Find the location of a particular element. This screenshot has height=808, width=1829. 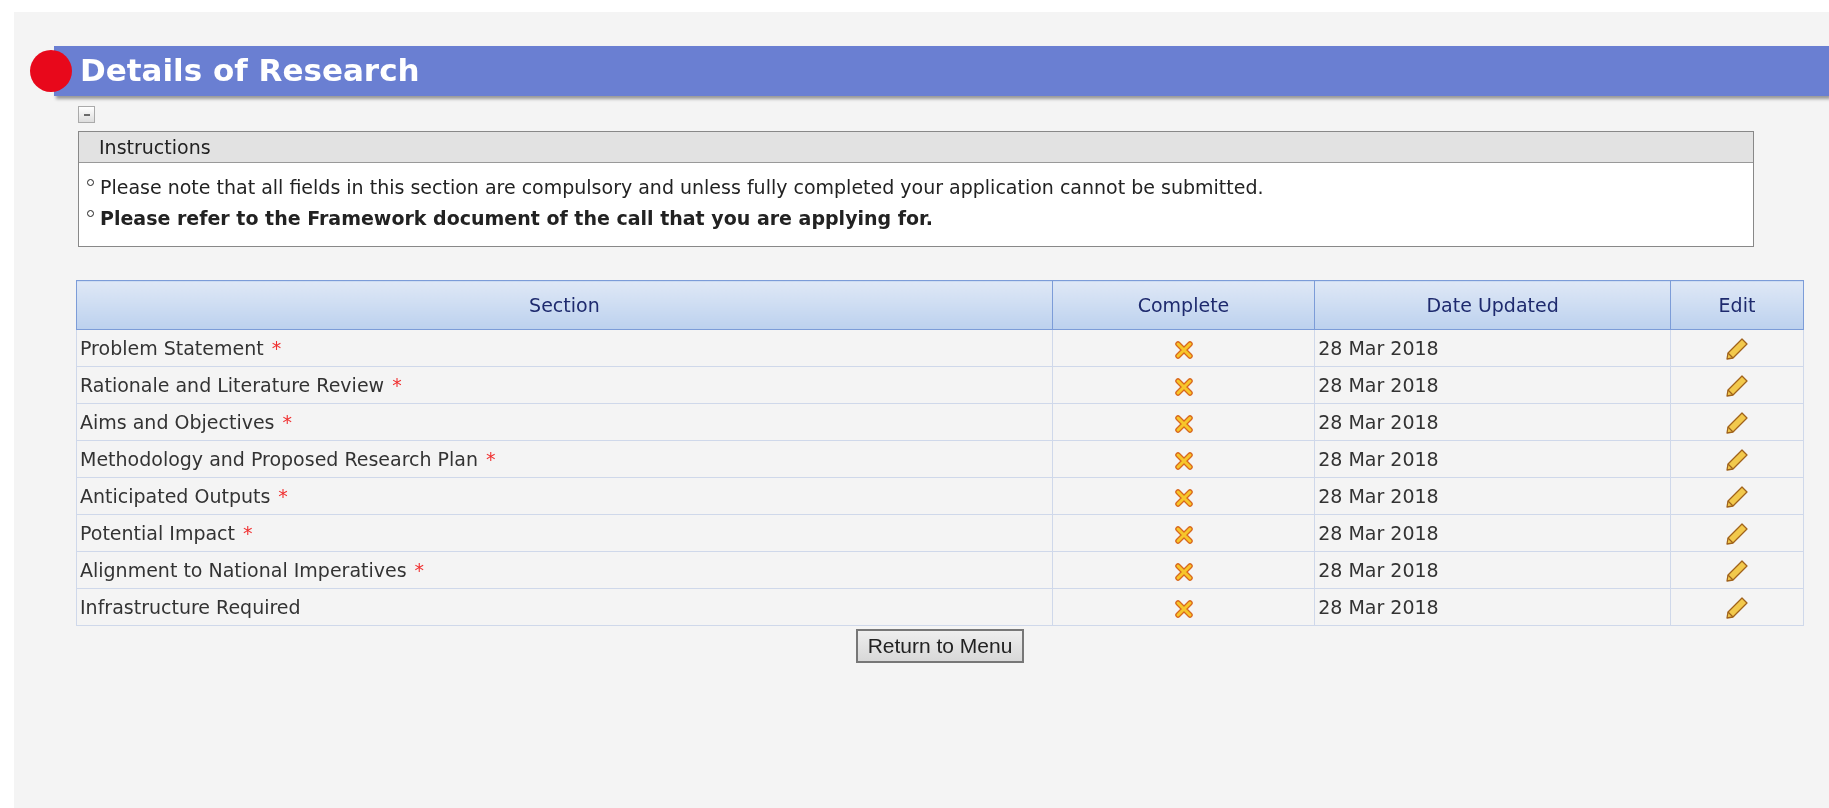

instructions-title: Instructions is located at coordinates (916, 147).